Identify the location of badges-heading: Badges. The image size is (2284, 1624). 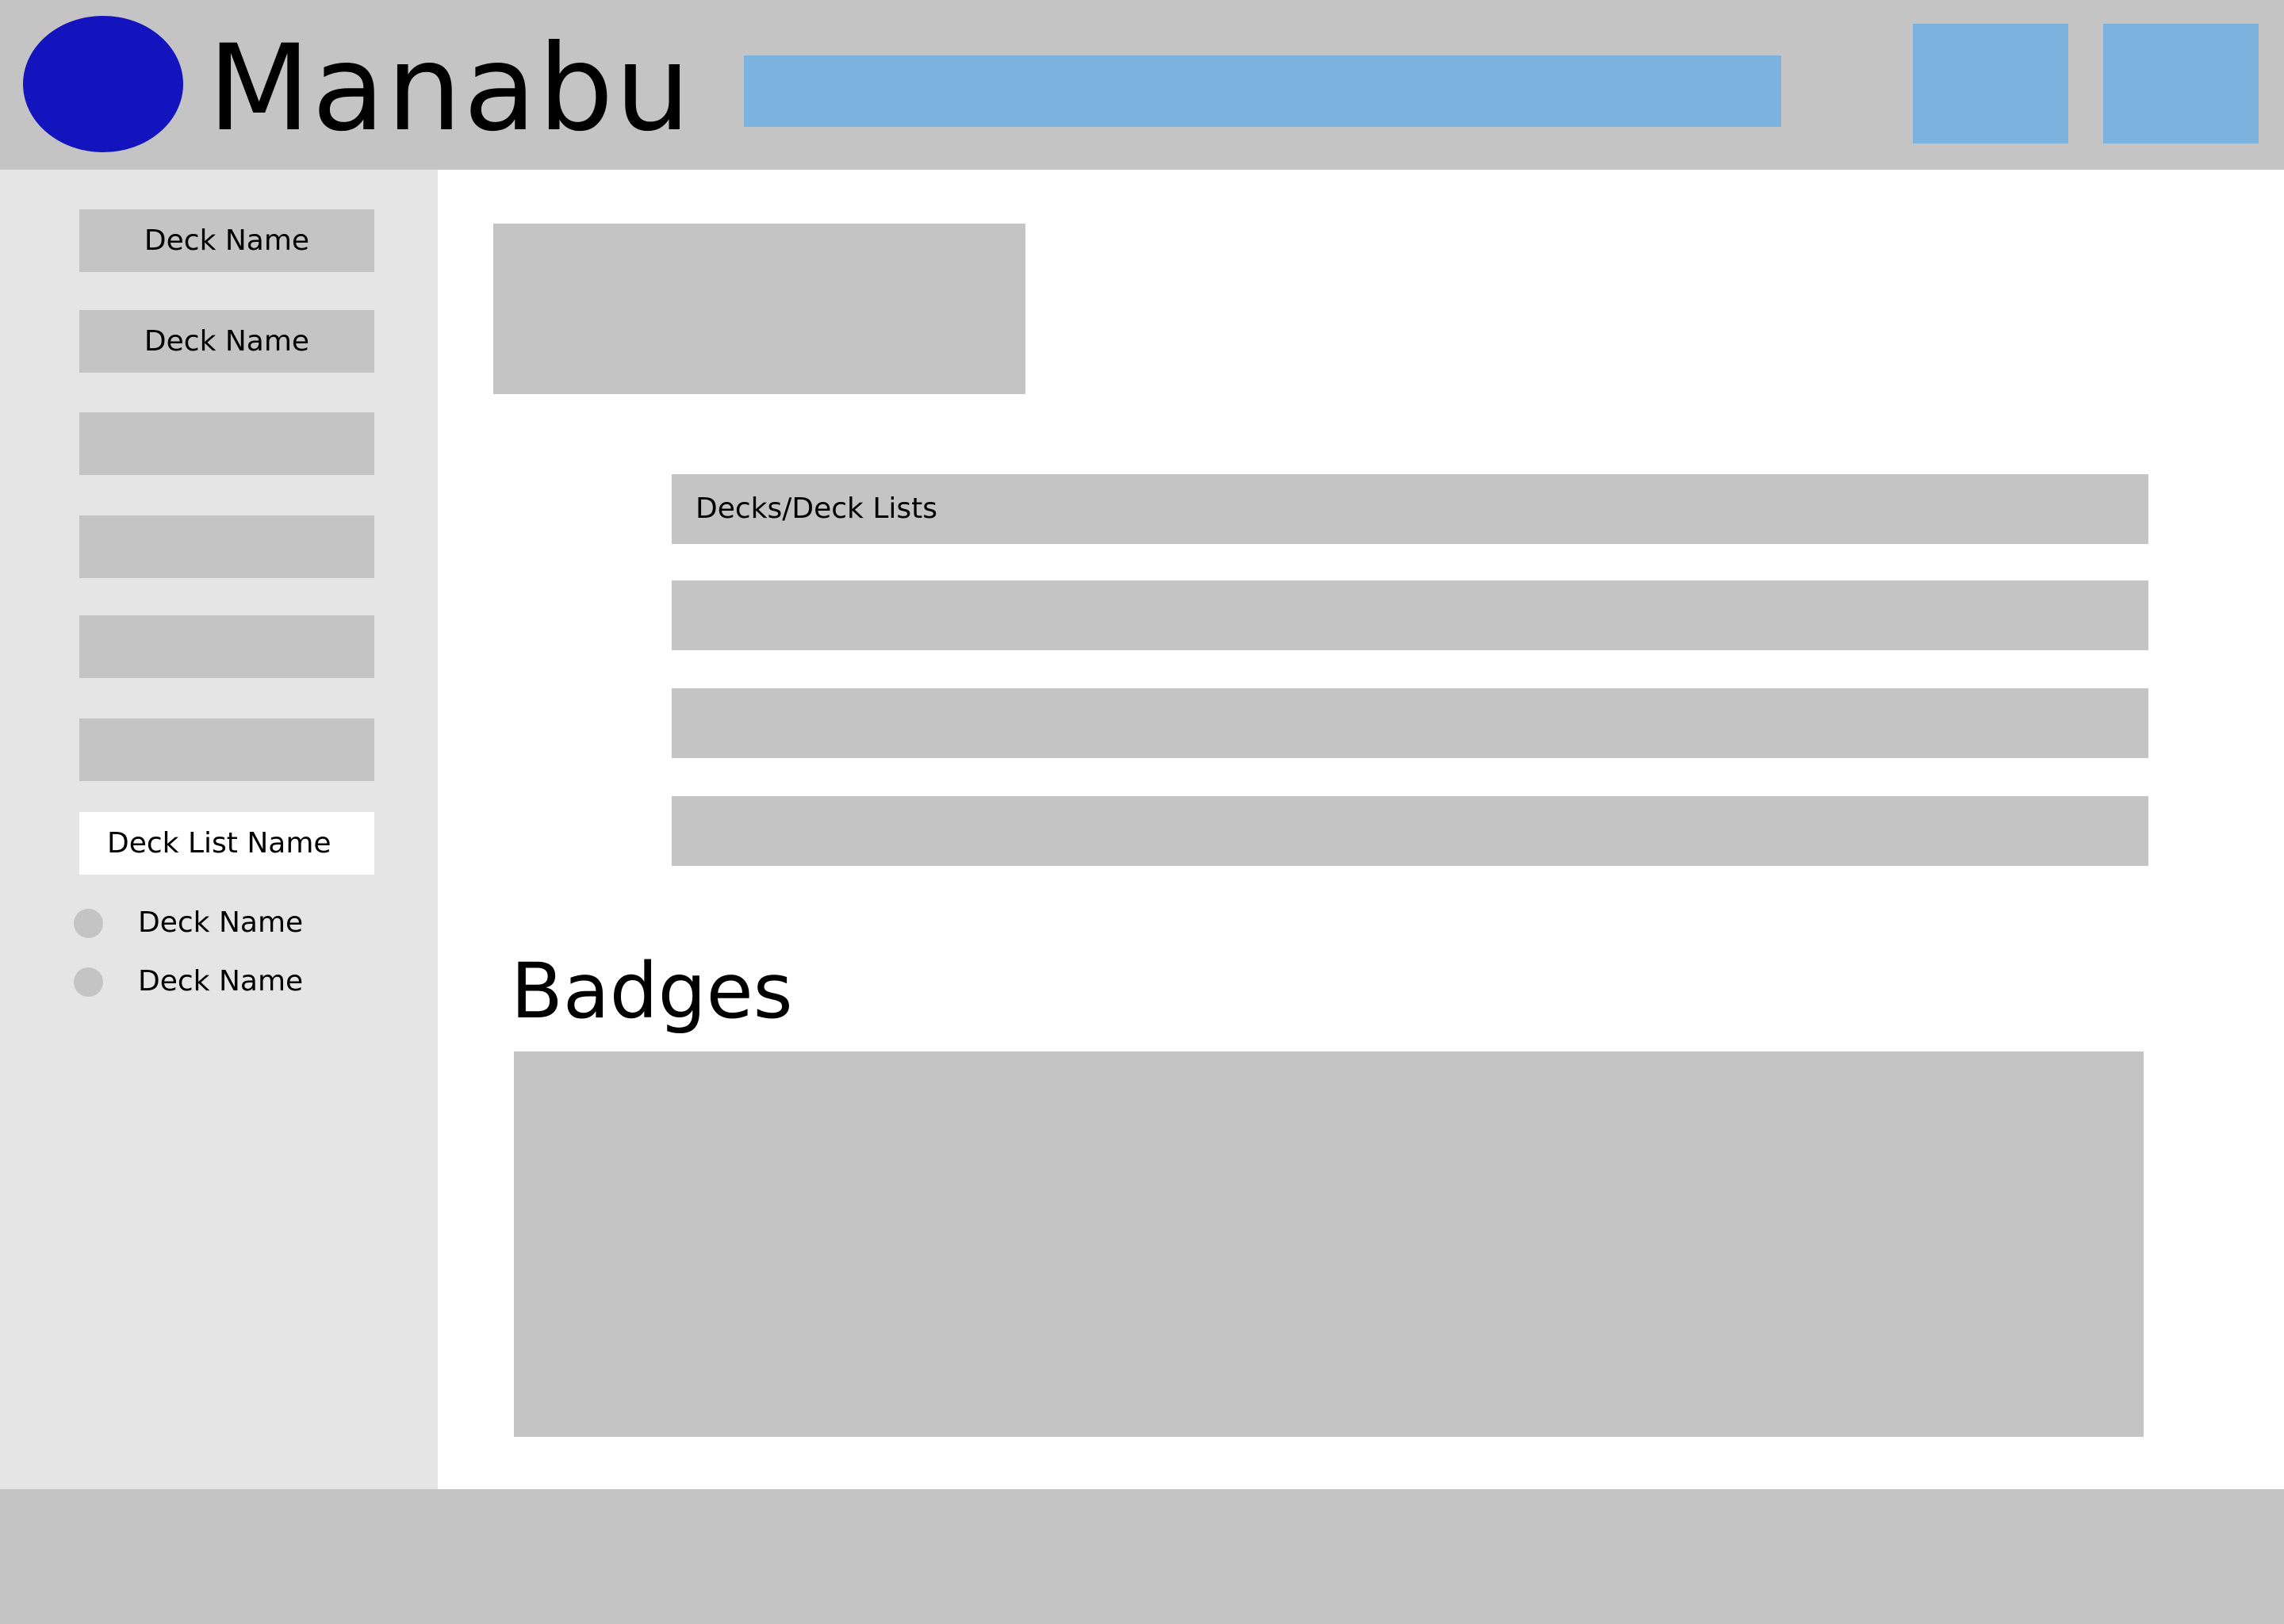
(652, 991).